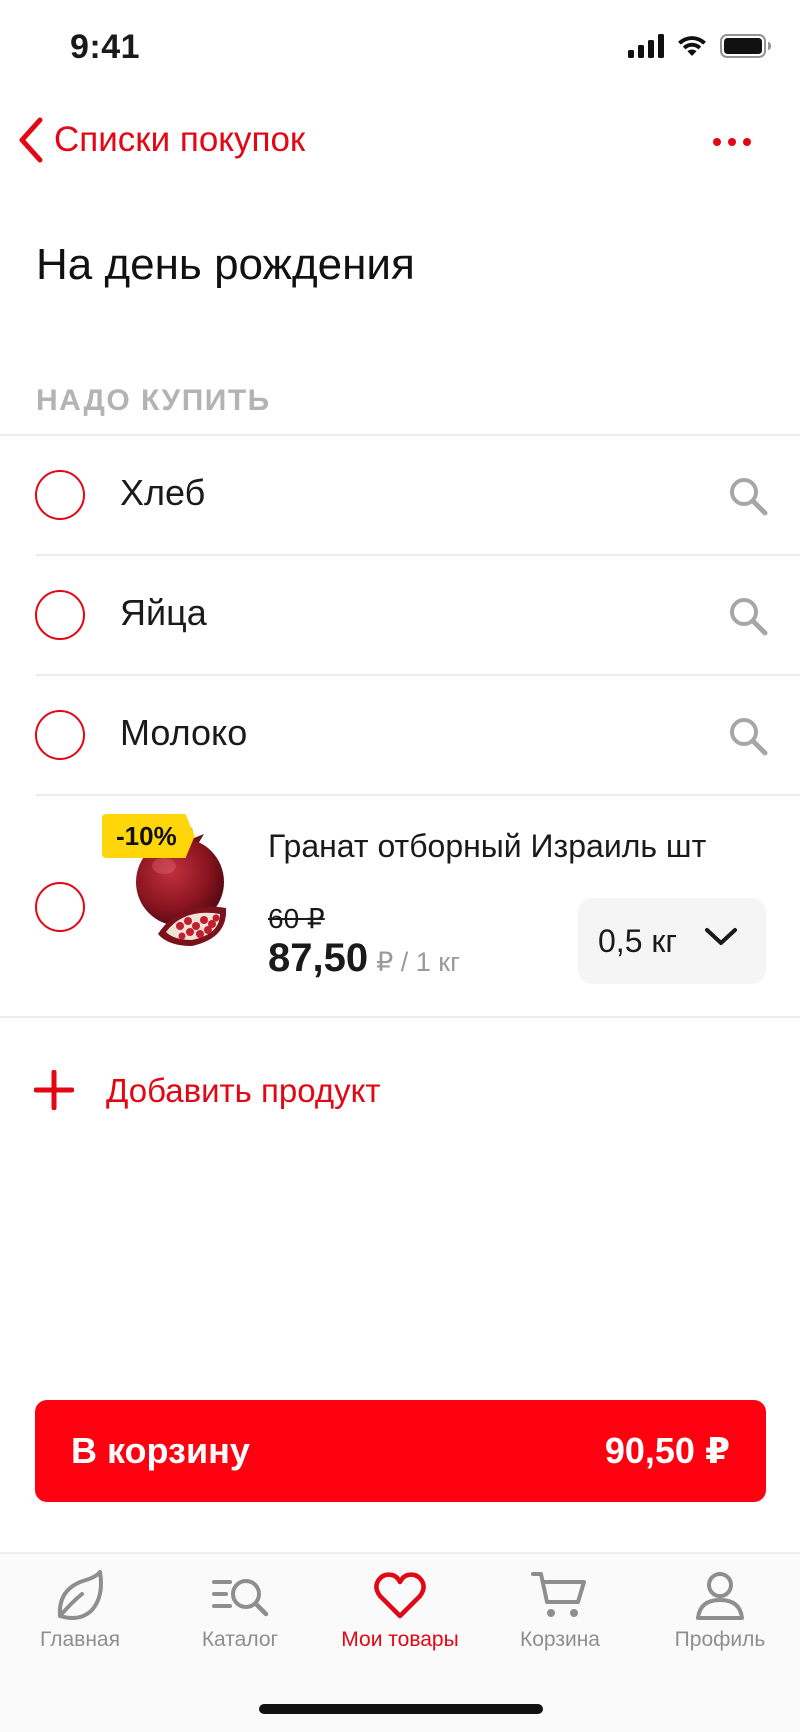 The height and width of the screenshot is (1732, 800). What do you see at coordinates (184, 732) in the screenshot?
I see `item-label: Молоко` at bounding box center [184, 732].